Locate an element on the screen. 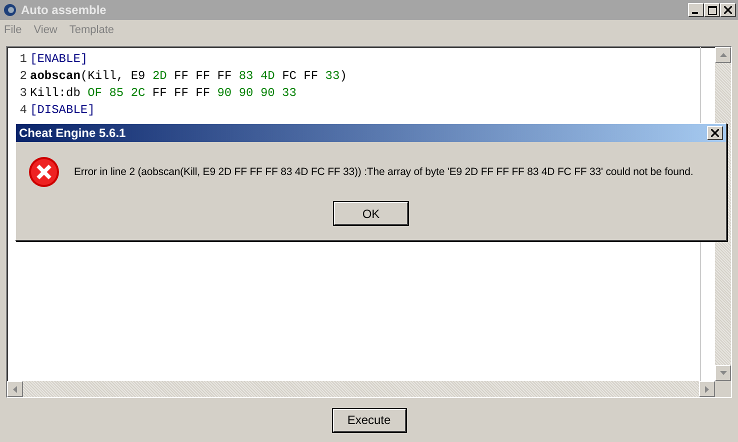 The width and height of the screenshot is (738, 442). error-message: Error in line 2 (aobscan(Kill, E9 2D FF FF FF 83 4D FC FF 33)) :The array of byte 'E9 2D FF FF FF 83 4D FC FF 33' could not be found. is located at coordinates (384, 172).